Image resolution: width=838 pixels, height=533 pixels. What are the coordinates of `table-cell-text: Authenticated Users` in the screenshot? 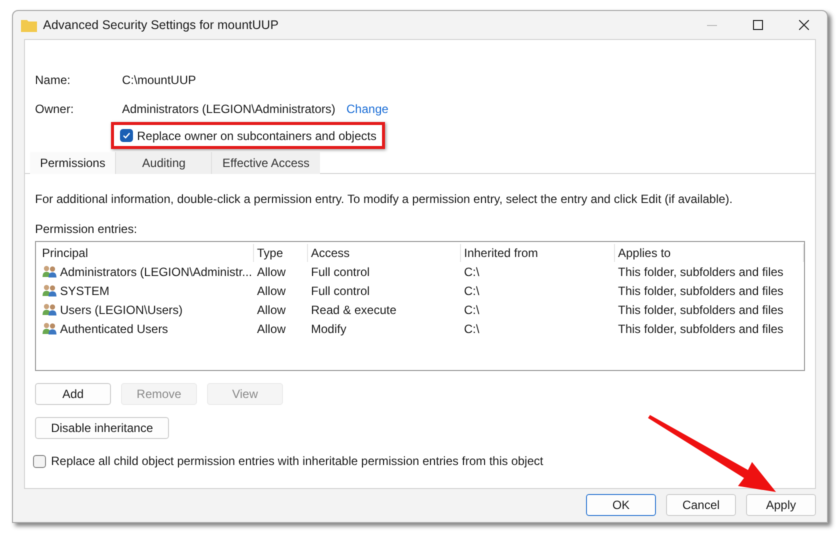 It's located at (114, 329).